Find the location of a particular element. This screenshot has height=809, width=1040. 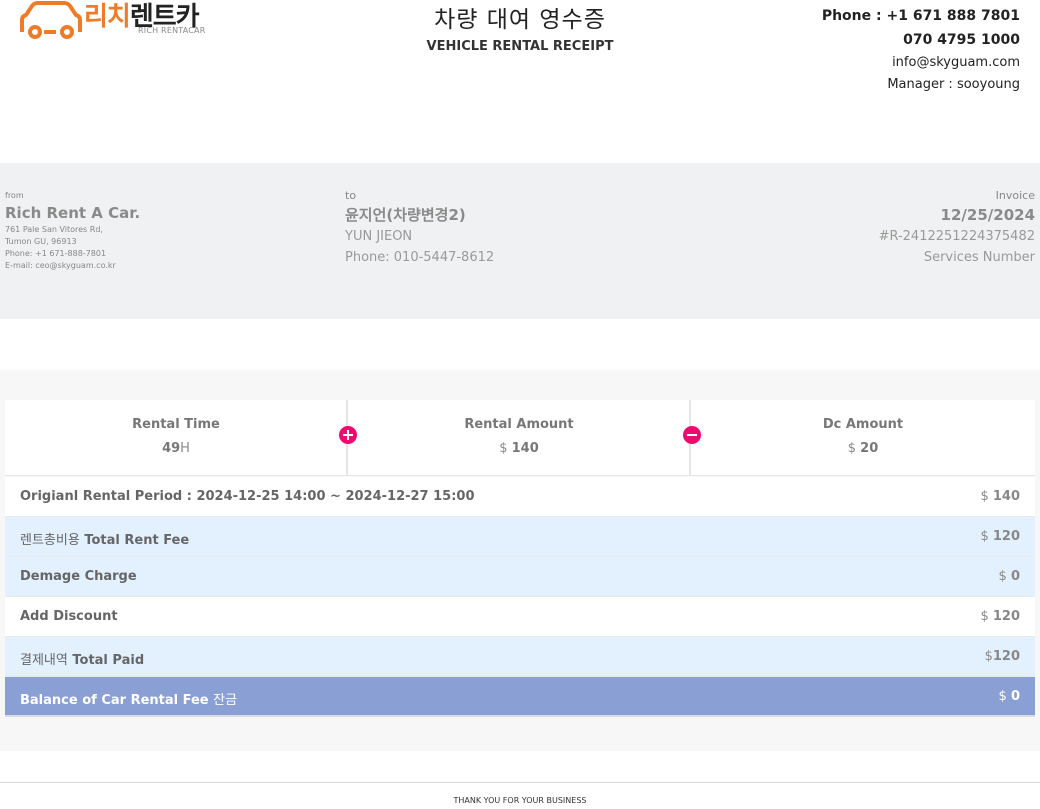

contact-manager: Manager : sooyoung is located at coordinates (953, 84).